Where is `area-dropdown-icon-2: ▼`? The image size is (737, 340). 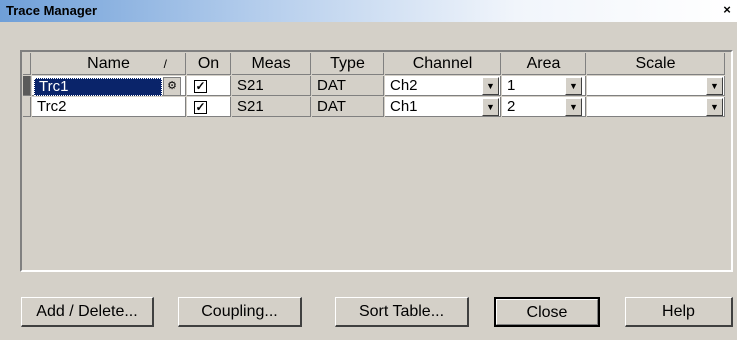 area-dropdown-icon-2: ▼ is located at coordinates (573, 107).